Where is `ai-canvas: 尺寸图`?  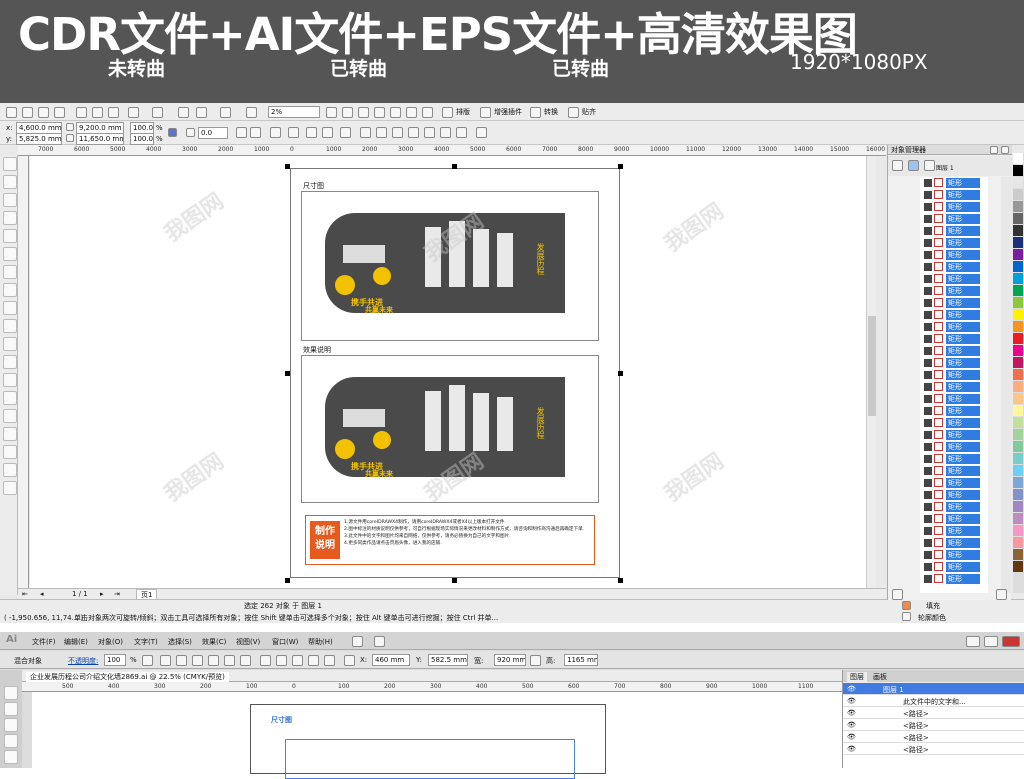
ai-canvas: 尺寸图 is located at coordinates (437, 735).